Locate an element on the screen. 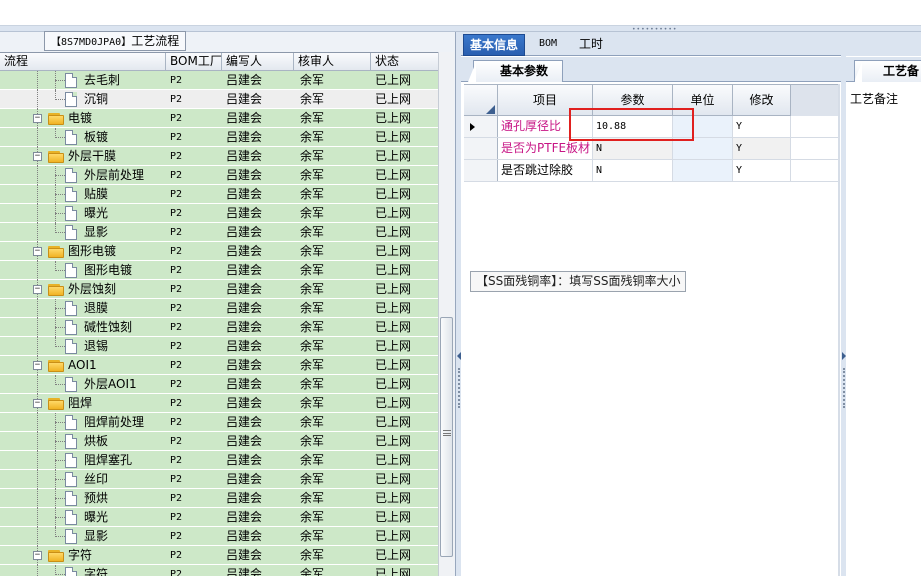 The width and height of the screenshot is (921, 576). subtab-basic-params: 基本参数 is located at coordinates (515, 71).